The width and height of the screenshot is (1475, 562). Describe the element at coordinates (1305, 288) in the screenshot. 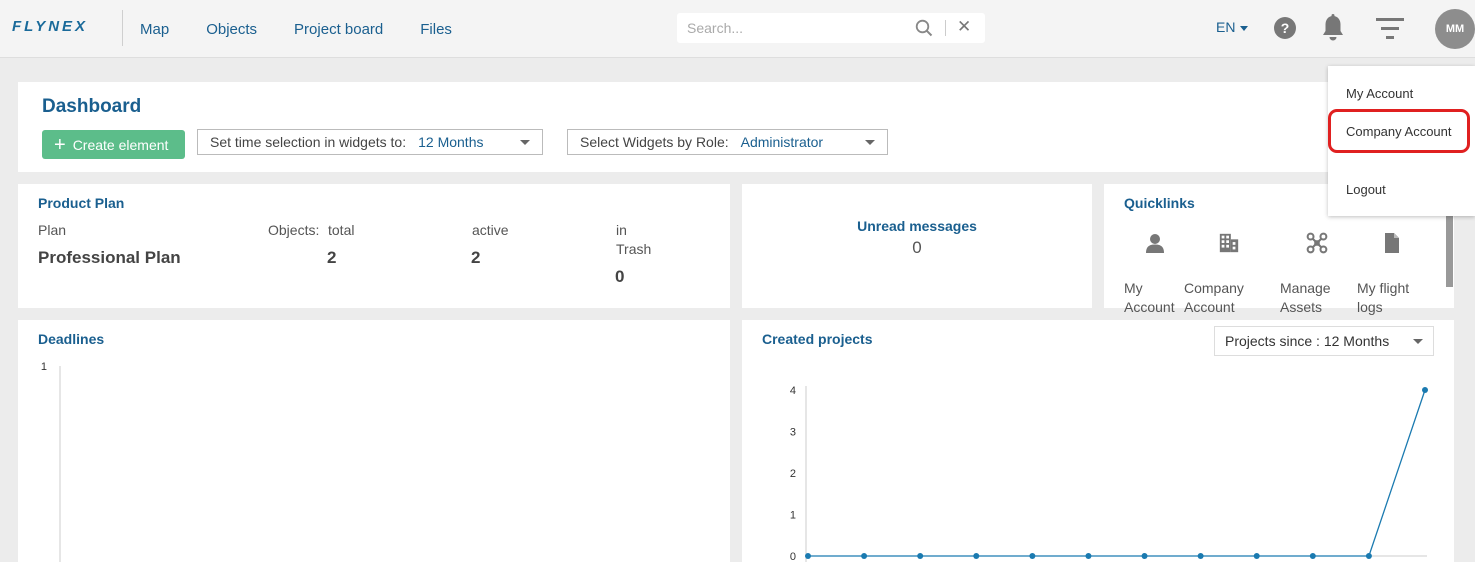

I see `quicklink-label-line1: Manage` at that location.